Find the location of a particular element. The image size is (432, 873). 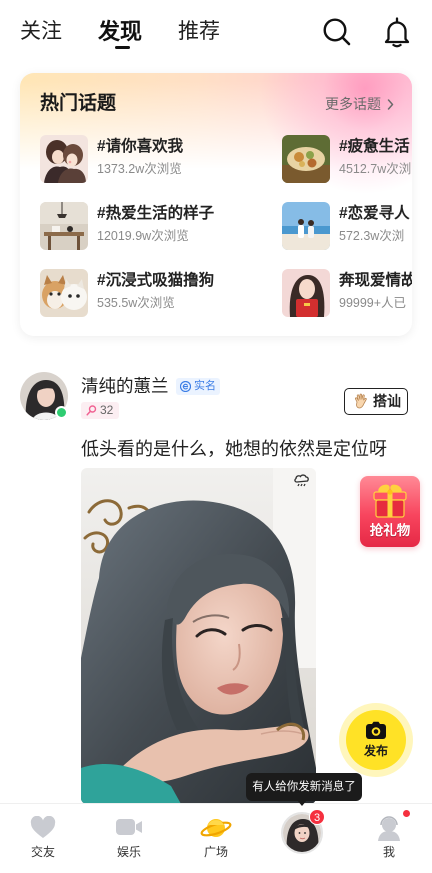

unread-messages-badge: 3 is located at coordinates (317, 817).